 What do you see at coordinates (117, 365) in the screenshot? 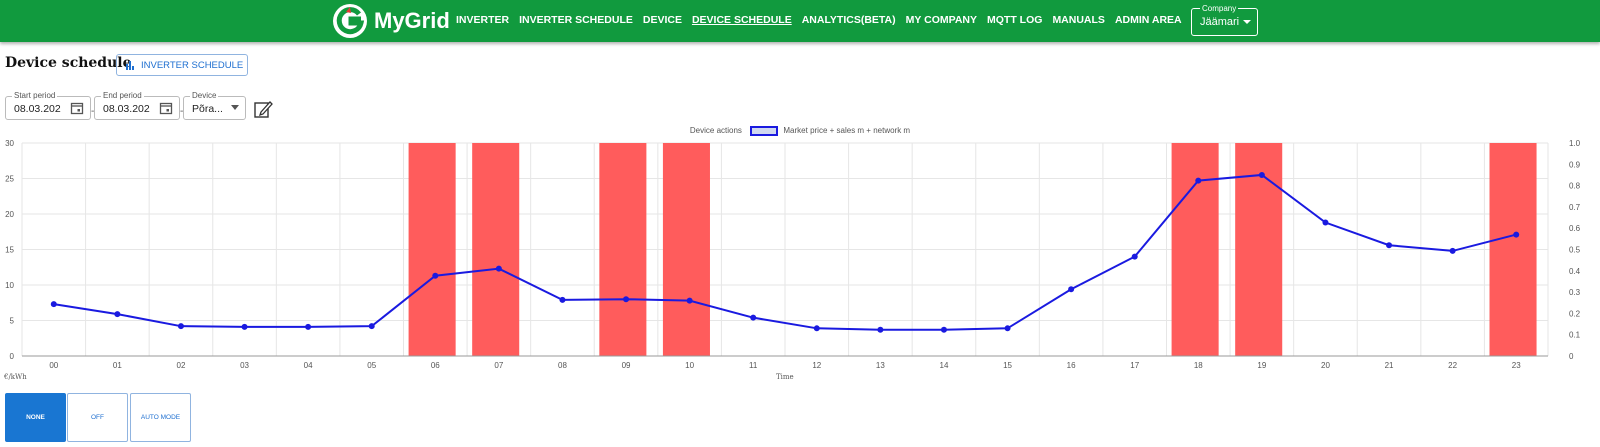
I see `x-tick-label: 01` at bounding box center [117, 365].